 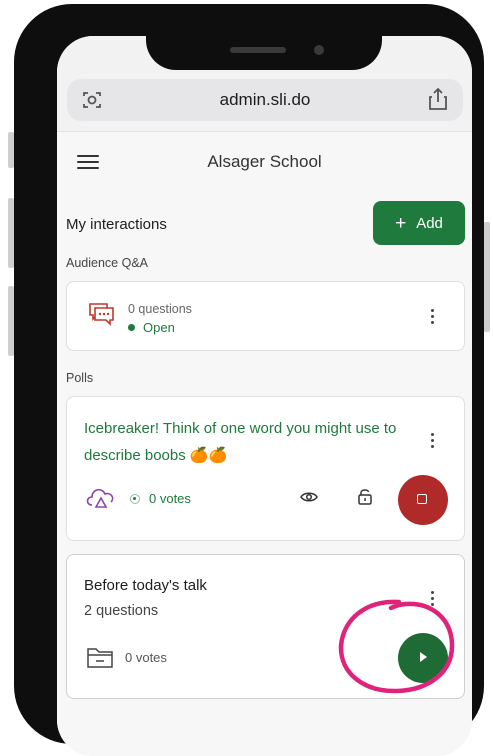 What do you see at coordinates (258, 50) in the screenshot?
I see `speaker-grille` at bounding box center [258, 50].